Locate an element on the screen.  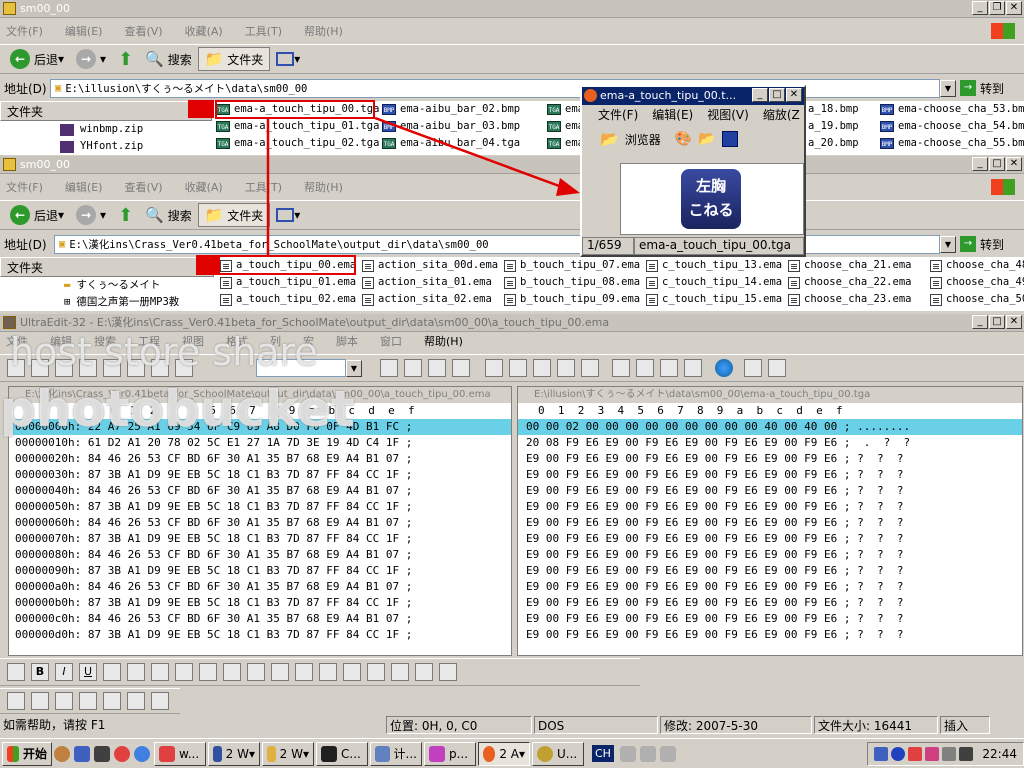
id-icon is located at coordinates (88, 701).